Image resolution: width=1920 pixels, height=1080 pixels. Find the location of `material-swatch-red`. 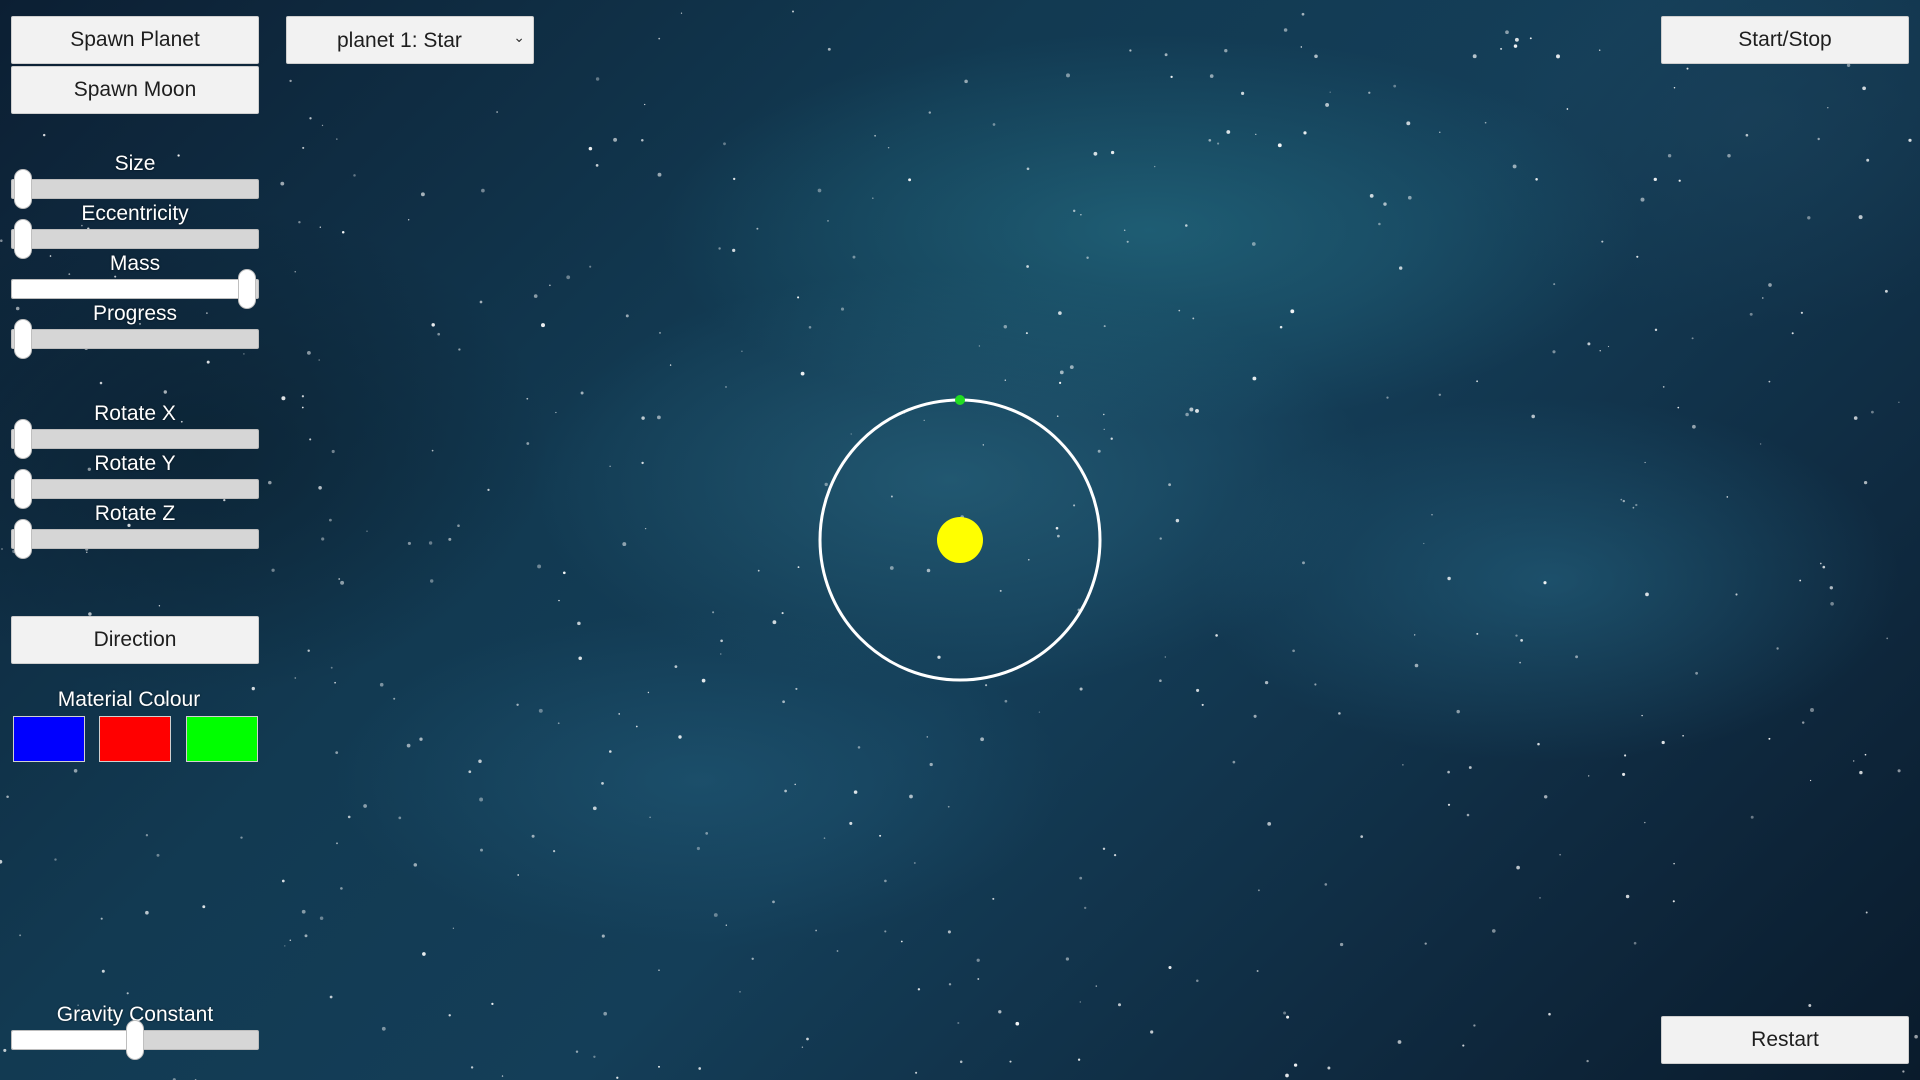

material-swatch-red is located at coordinates (135, 739).